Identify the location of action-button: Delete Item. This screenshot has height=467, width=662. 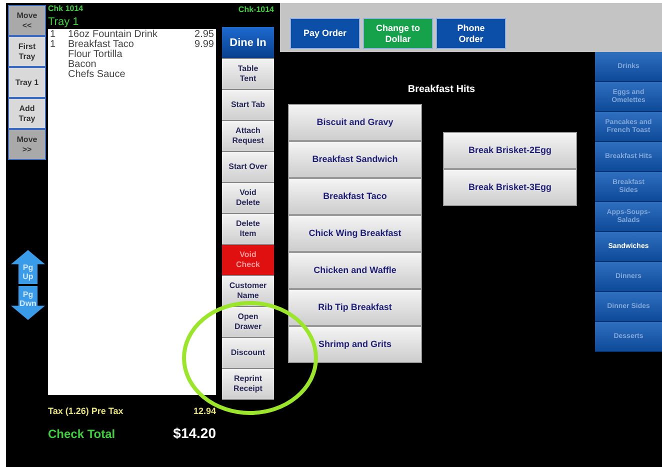
(248, 229).